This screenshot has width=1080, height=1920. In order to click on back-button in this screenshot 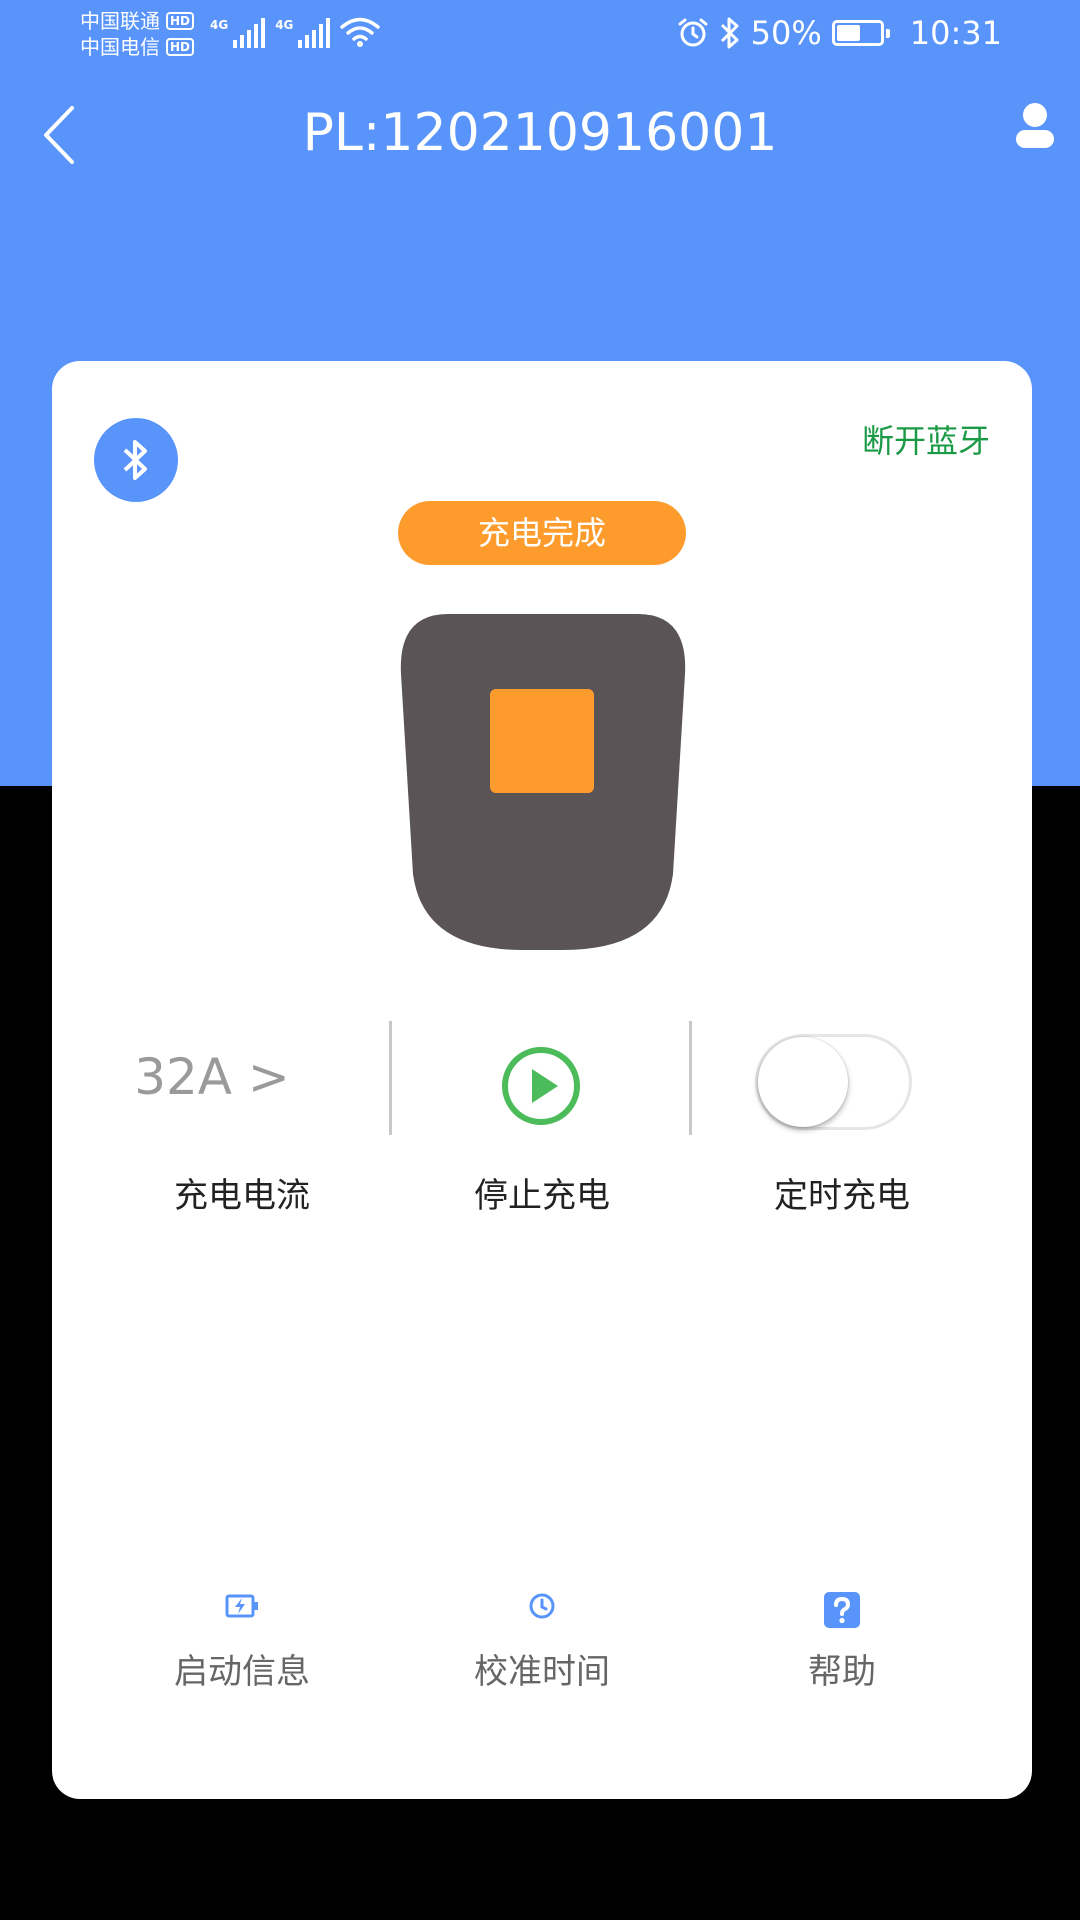, I will do `click(63, 135)`.